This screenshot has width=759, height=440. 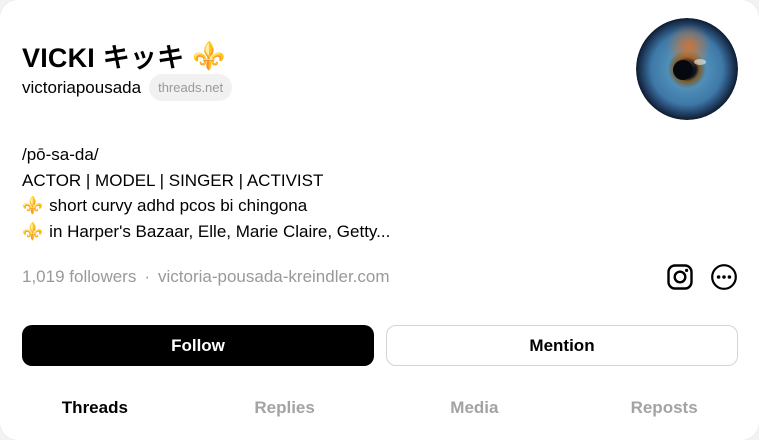 I want to click on instagram-icon, so click(x=680, y=277).